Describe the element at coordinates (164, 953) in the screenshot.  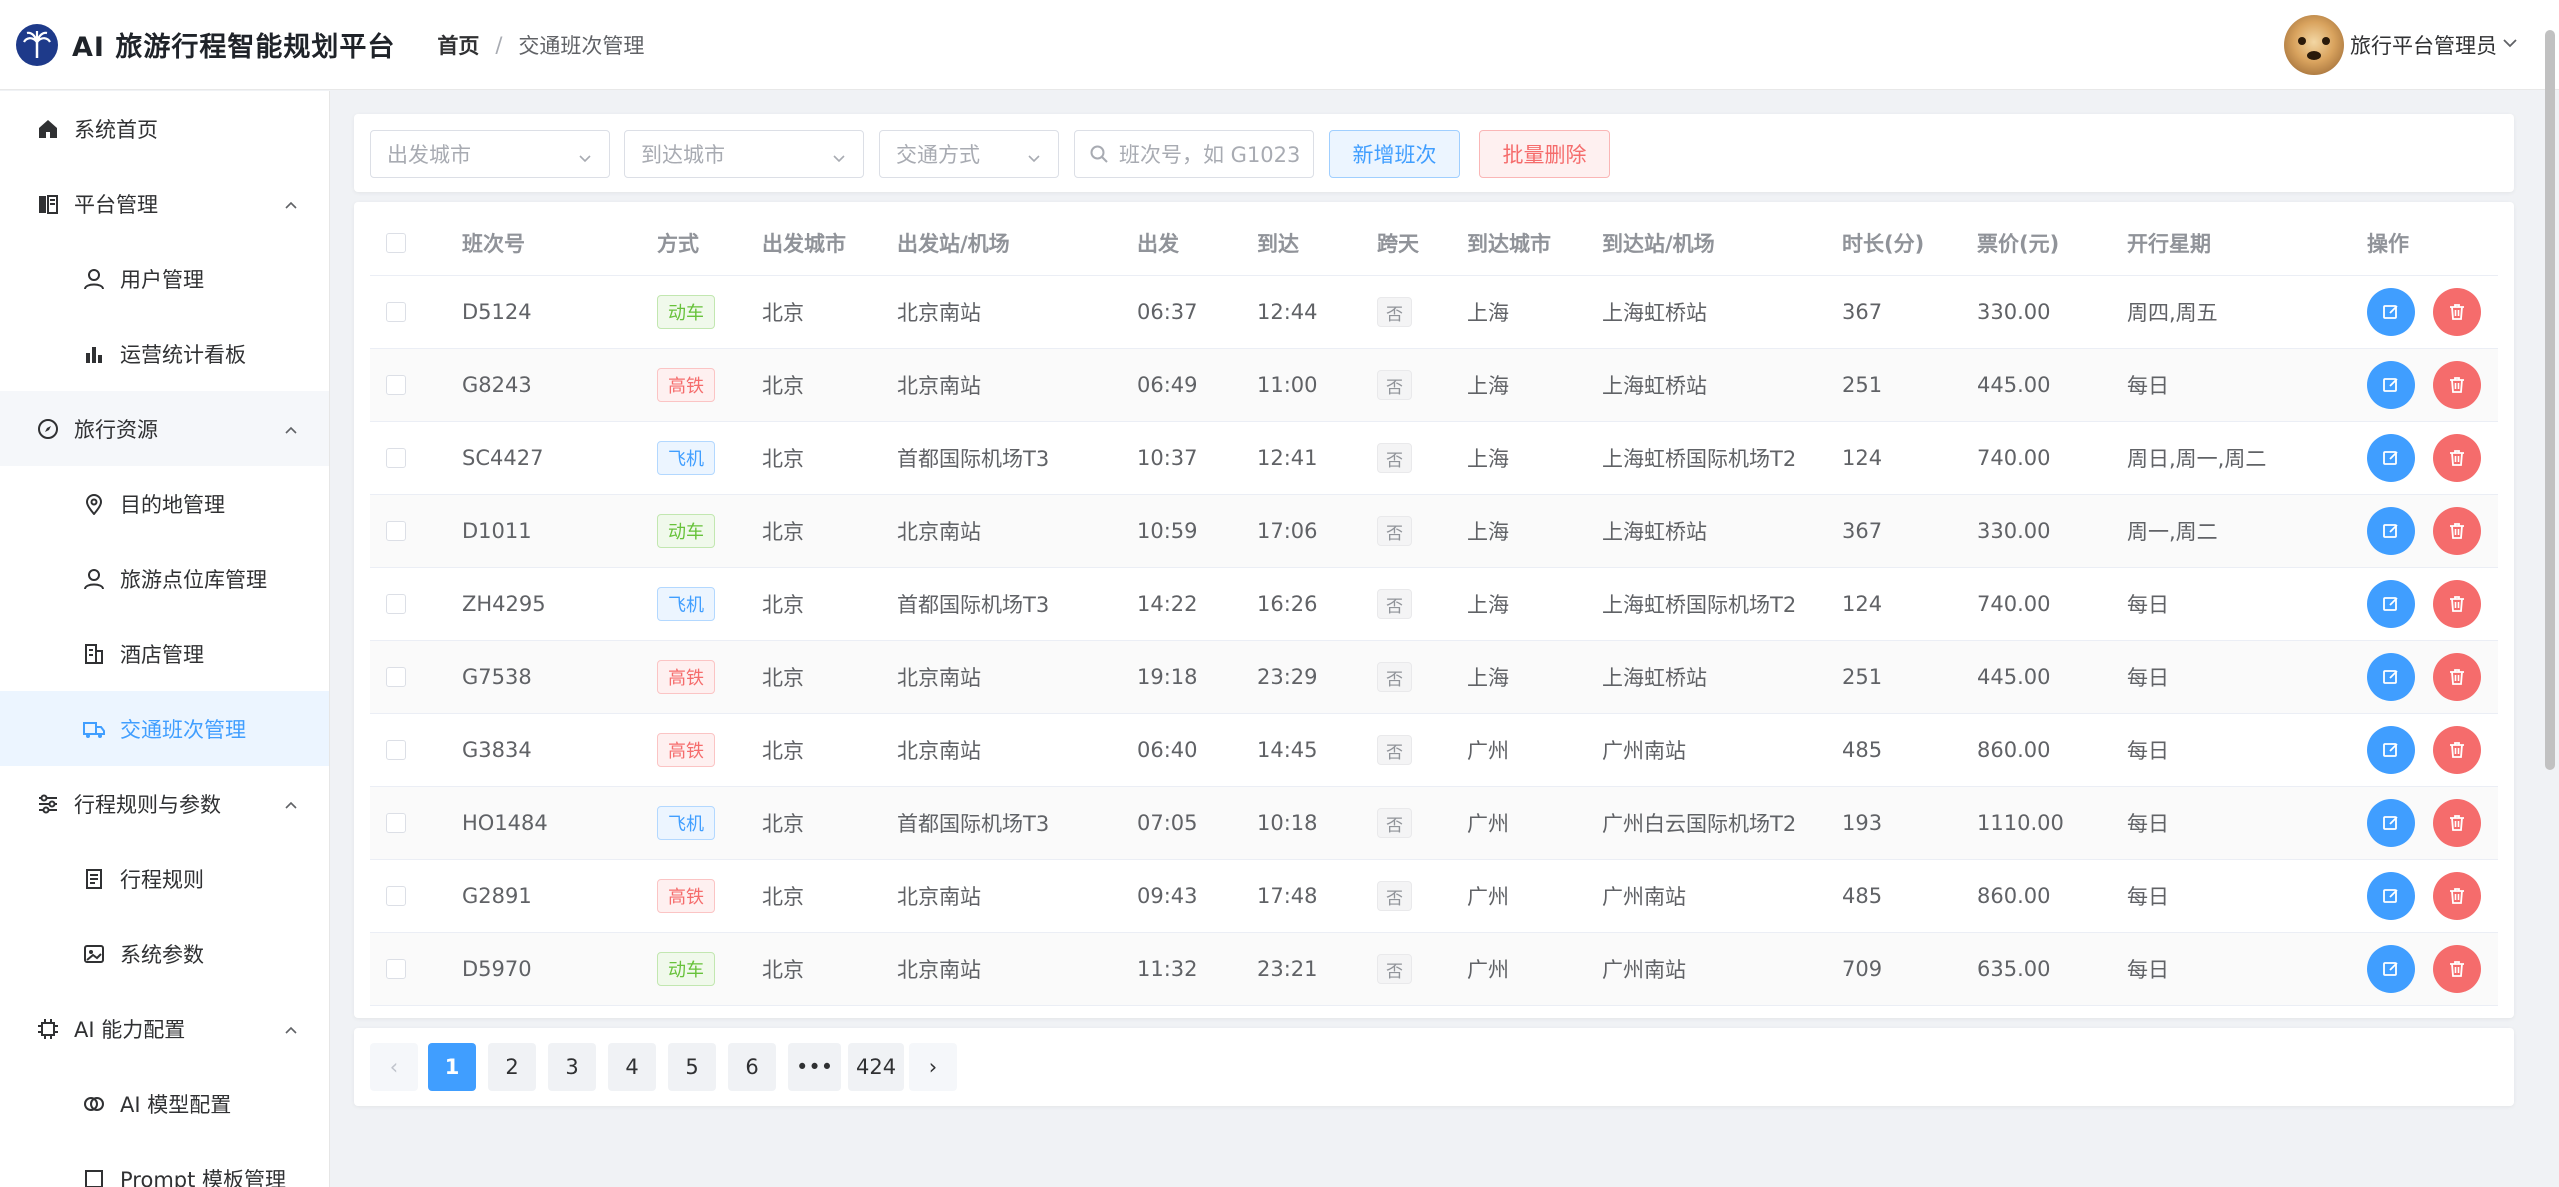
I see `sidebar-item-params: 系统参数` at that location.